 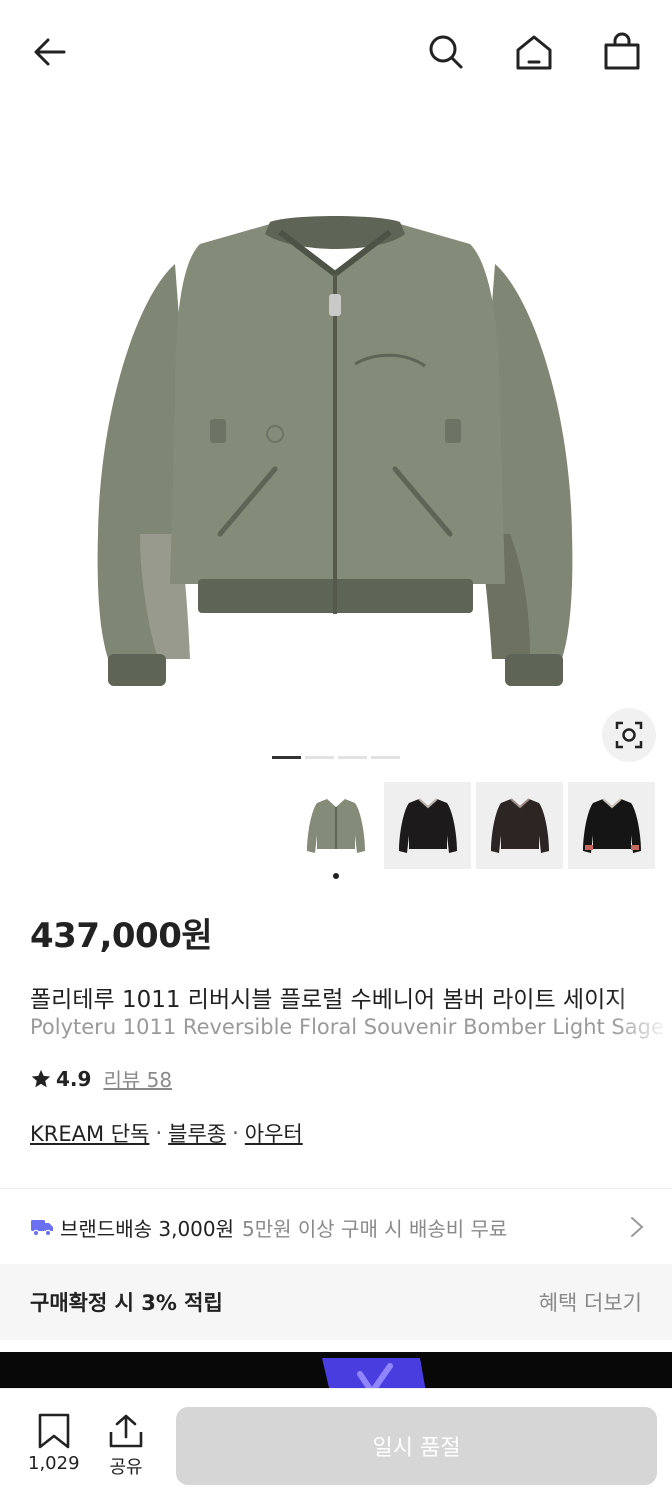 I want to click on thumbnail-black, so click(x=427, y=825).